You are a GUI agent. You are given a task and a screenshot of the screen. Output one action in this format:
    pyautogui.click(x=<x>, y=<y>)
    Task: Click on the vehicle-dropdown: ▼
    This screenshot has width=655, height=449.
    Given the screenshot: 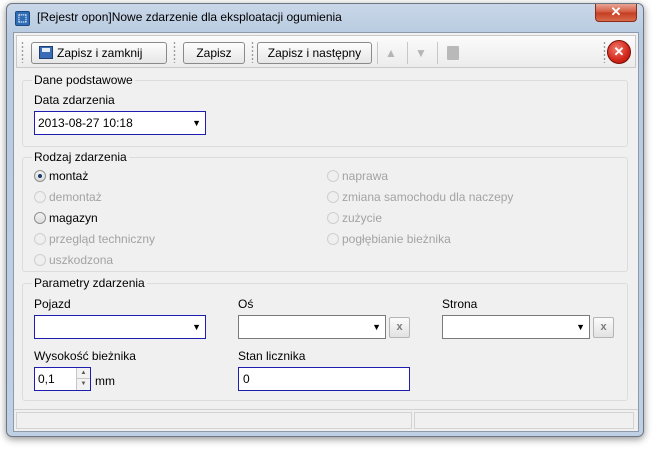 What is the action you would take?
    pyautogui.click(x=120, y=327)
    